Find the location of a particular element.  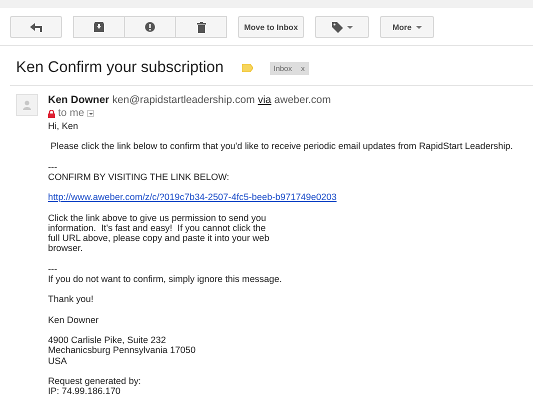

email-subject: Ken Confirm your subscription is located at coordinates (120, 68).